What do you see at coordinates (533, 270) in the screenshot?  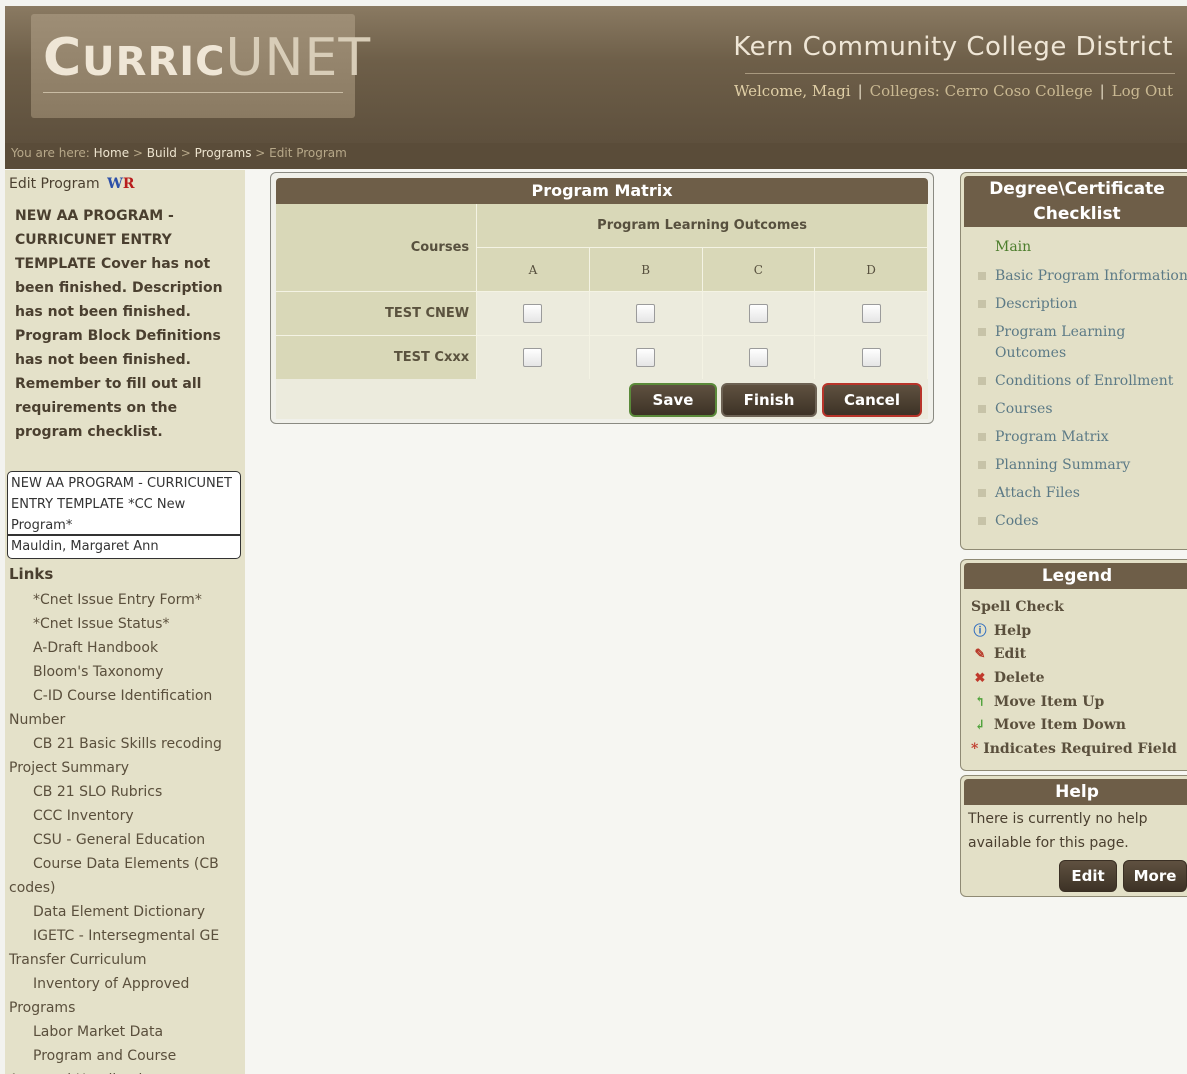 I see `outcome-header-a: A` at bounding box center [533, 270].